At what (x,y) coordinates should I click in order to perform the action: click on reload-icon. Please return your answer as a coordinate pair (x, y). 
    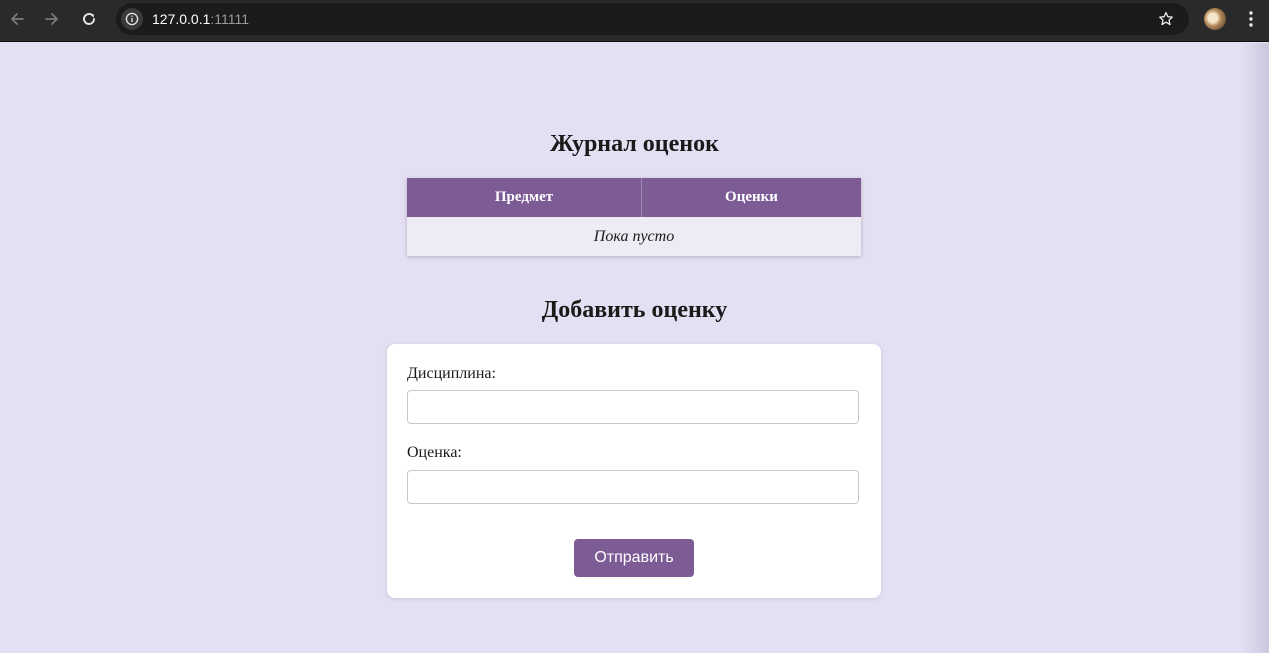
    Looking at the image, I should click on (89, 19).